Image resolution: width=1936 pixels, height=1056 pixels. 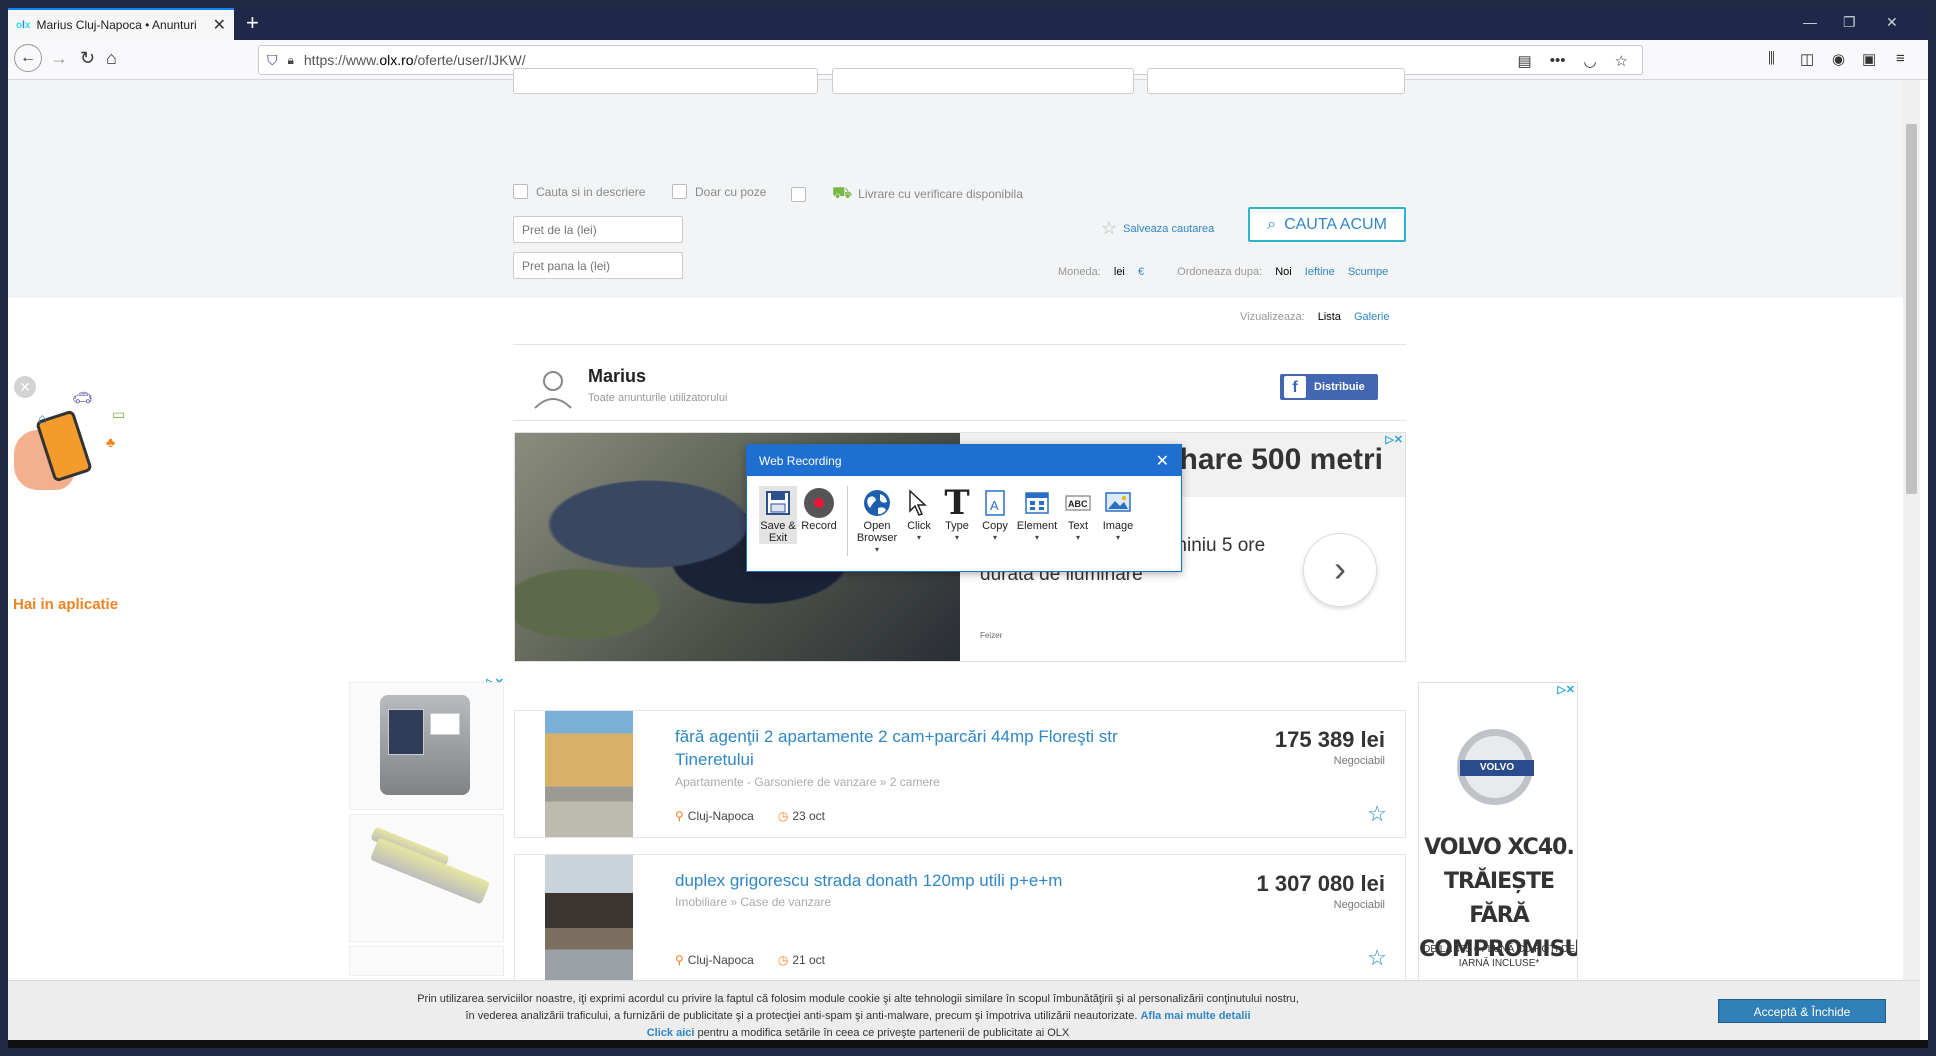 I want to click on app-promo: ✕ 🚗︎ ⌂ ▭ ♣, so click(x=73, y=445).